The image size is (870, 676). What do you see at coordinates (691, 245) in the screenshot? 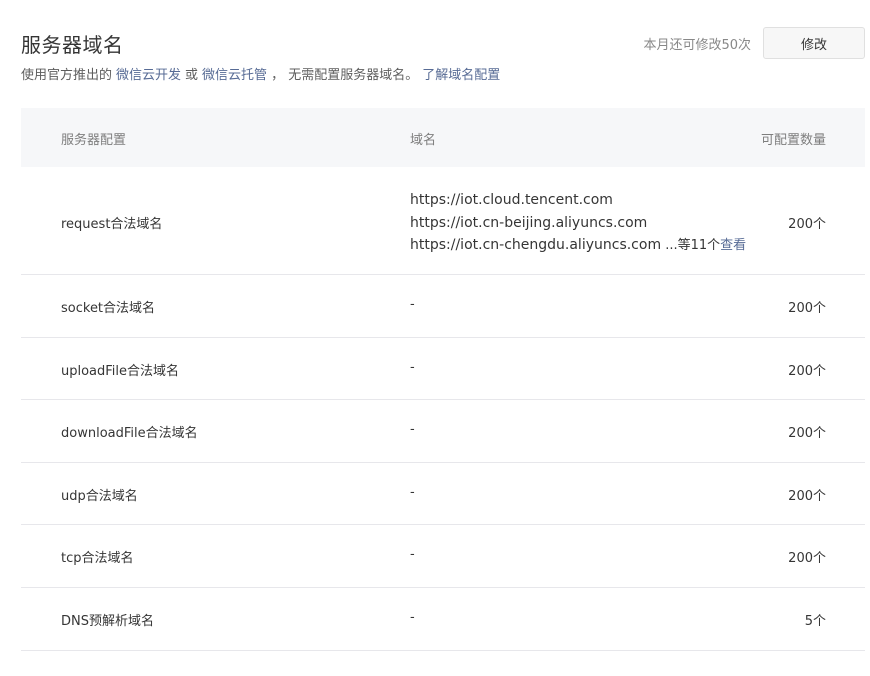
I see `more-domains-count: ...等11个` at bounding box center [691, 245].